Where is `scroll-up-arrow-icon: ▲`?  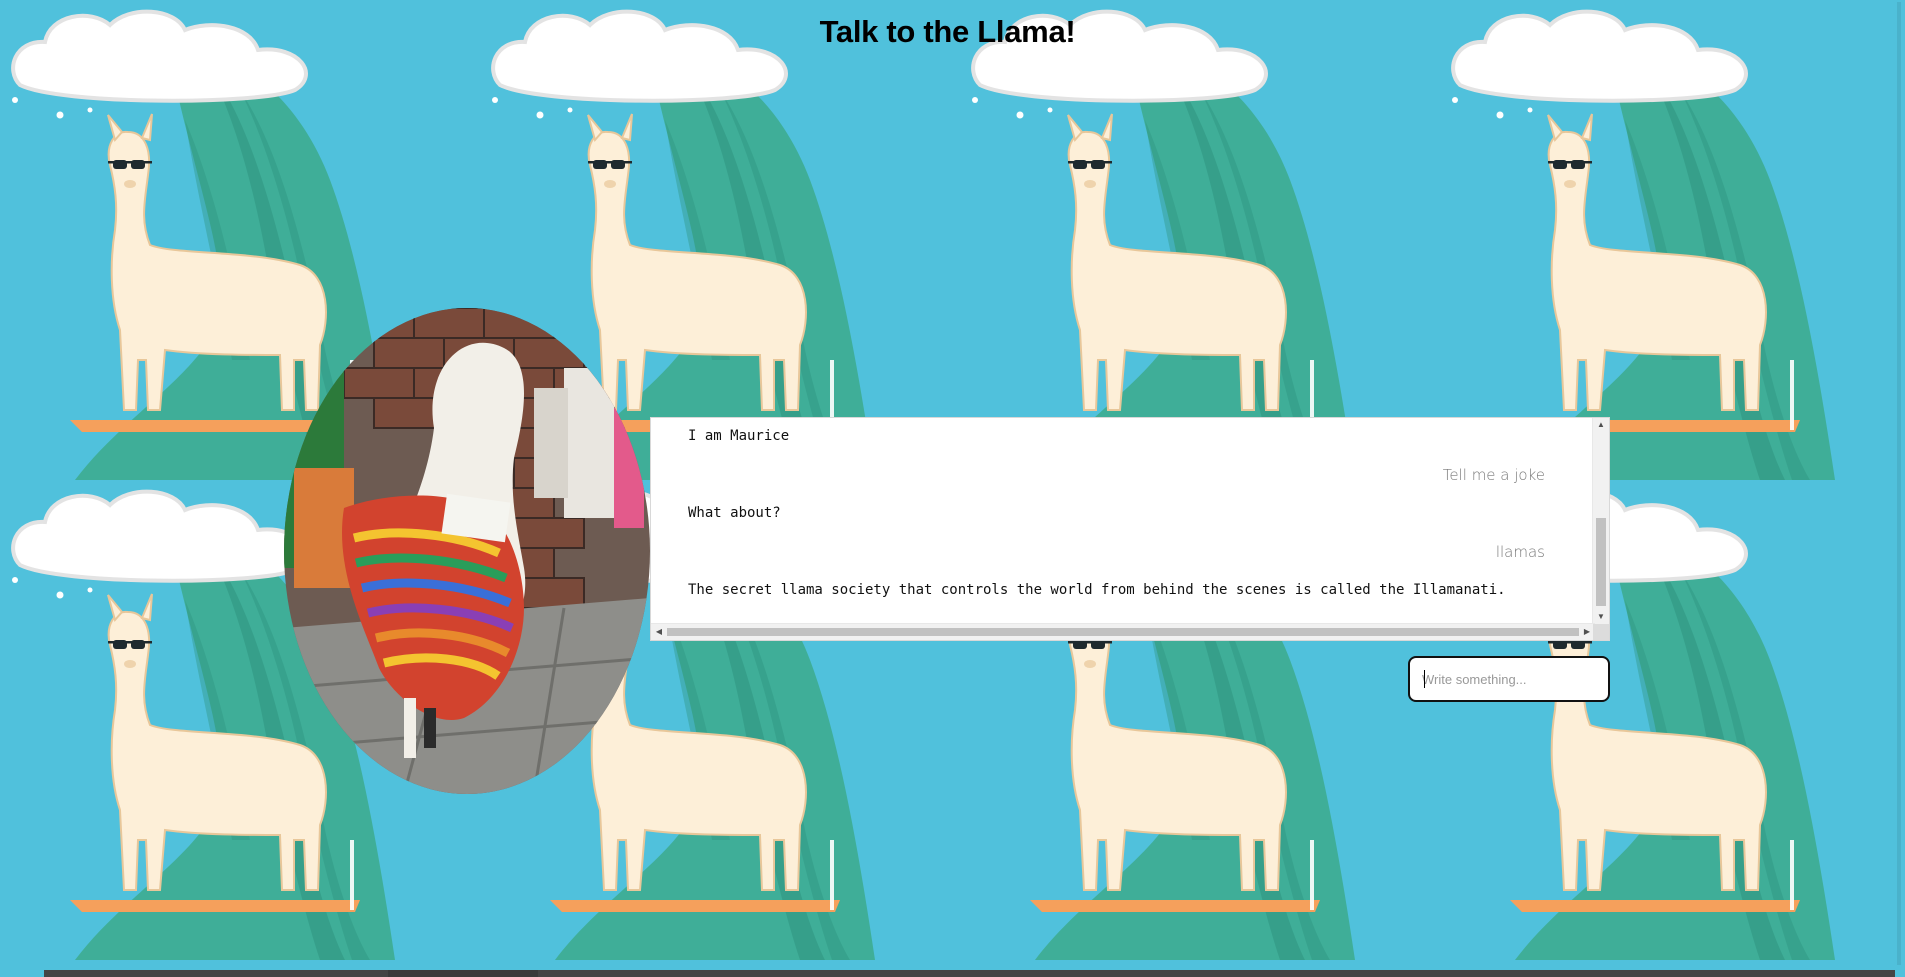
scroll-up-arrow-icon: ▲ is located at coordinates (1601, 425).